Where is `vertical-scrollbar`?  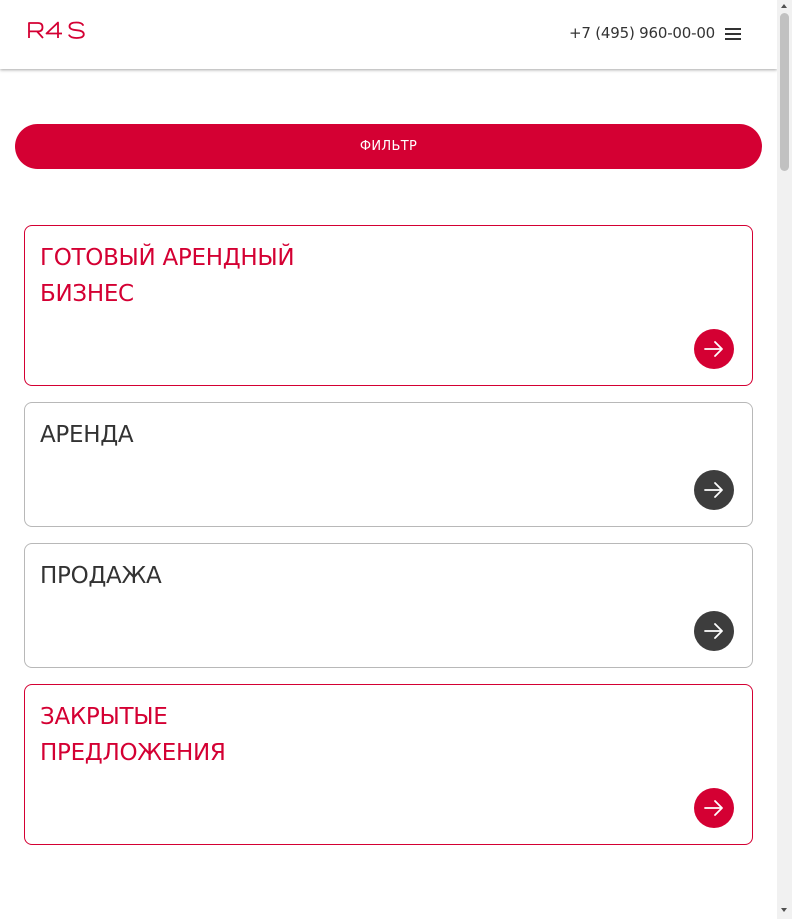 vertical-scrollbar is located at coordinates (784, 459).